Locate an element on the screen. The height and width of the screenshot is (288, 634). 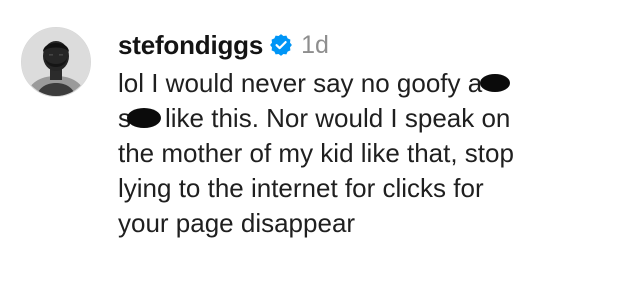
timestamp: 1d is located at coordinates (315, 45).